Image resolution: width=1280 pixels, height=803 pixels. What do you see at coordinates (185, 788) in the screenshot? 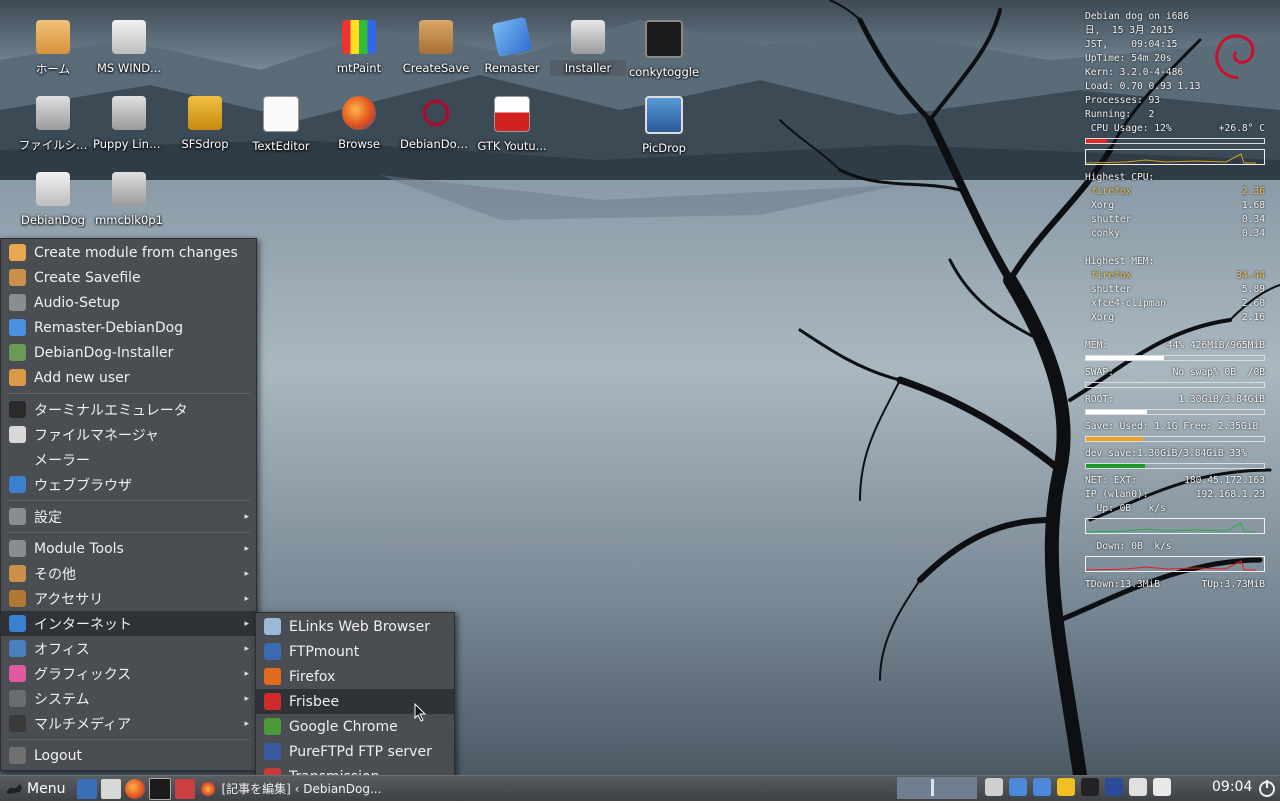
I see `screenshot-tool-icon` at bounding box center [185, 788].